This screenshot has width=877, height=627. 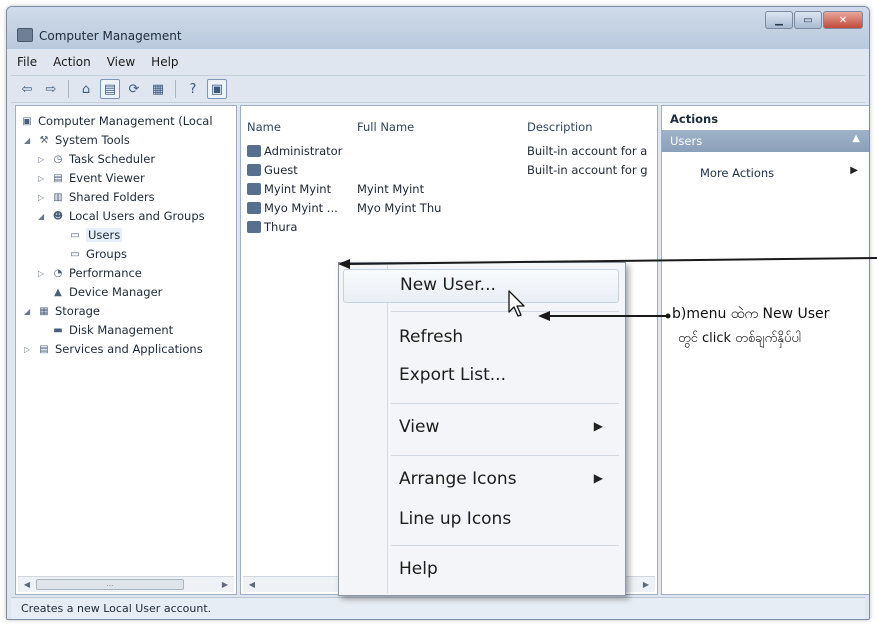 I want to click on annotation-text-line2: တွင် click တစ်ချက်နှိပ်ပါ, so click(x=740, y=338).